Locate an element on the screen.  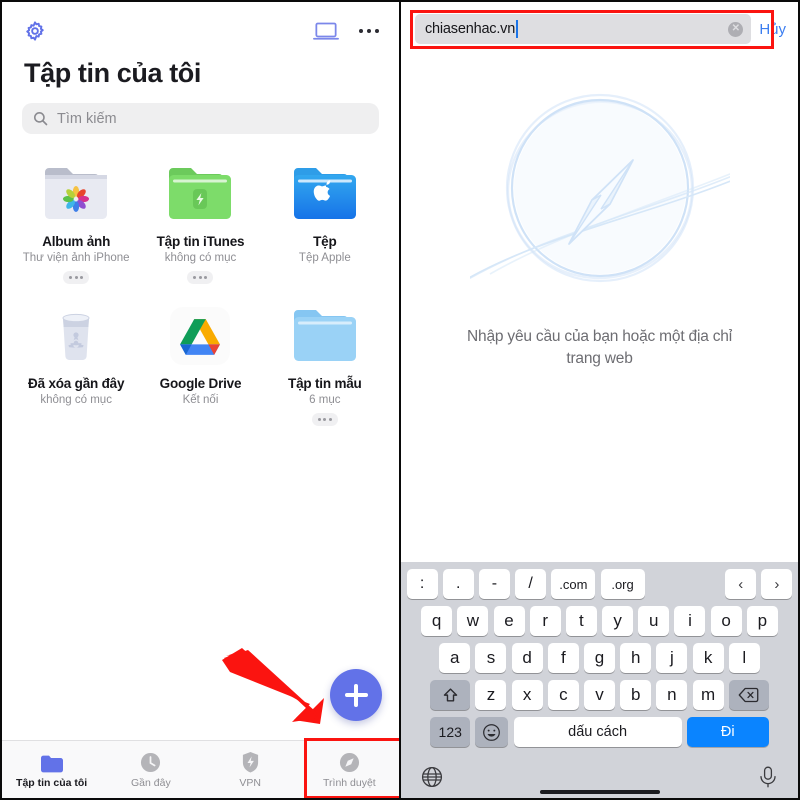
key-v: v is located at coordinates (599, 695).